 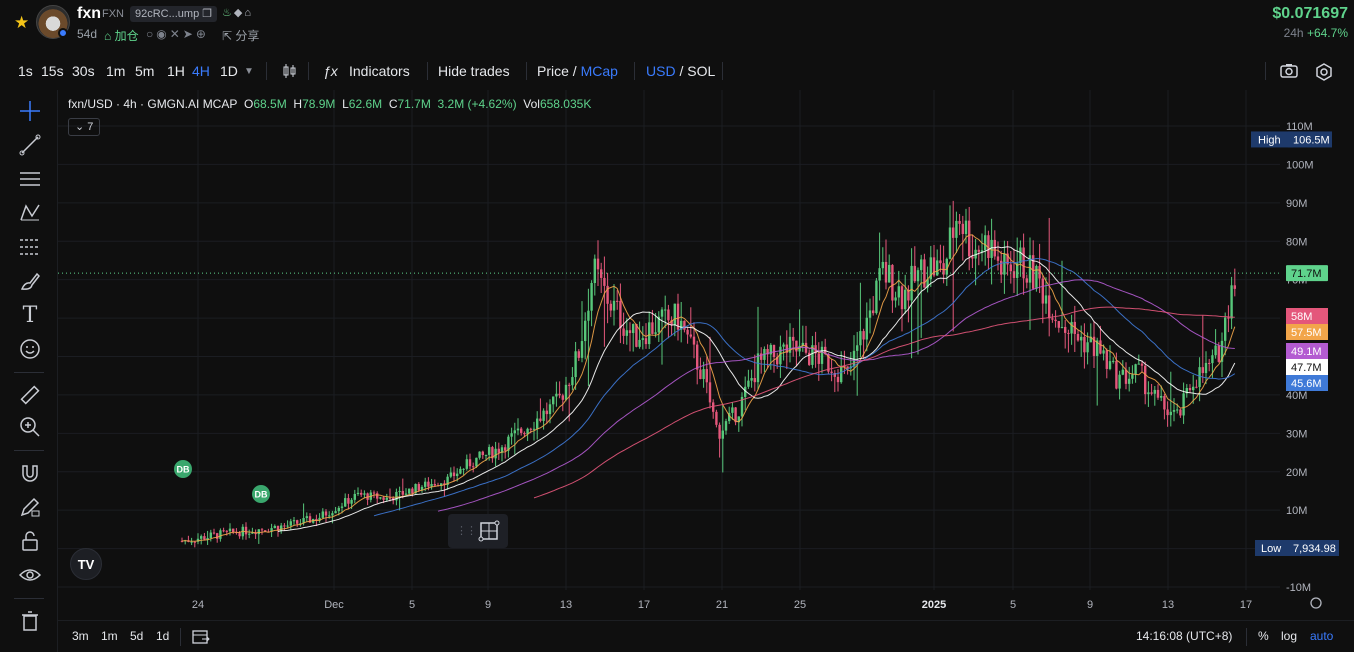 What do you see at coordinates (201, 638) in the screenshot?
I see `date-range-calendar-icon` at bounding box center [201, 638].